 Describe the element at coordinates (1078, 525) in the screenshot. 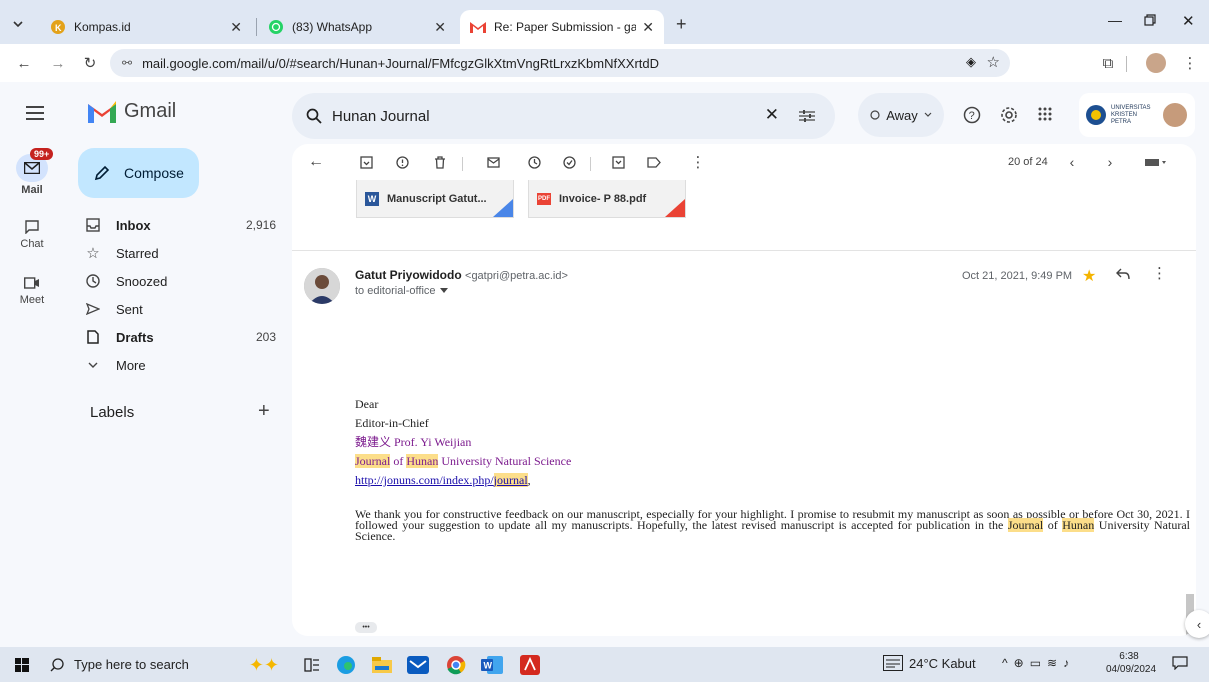

I see `highlighted-term: Hunan` at that location.